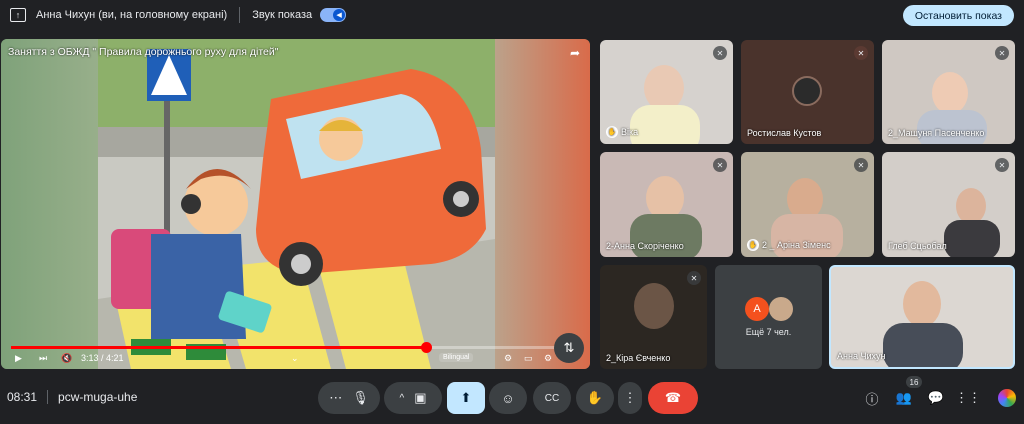  I want to click on participant-name: 2-Анна Скоріченко, so click(645, 246).